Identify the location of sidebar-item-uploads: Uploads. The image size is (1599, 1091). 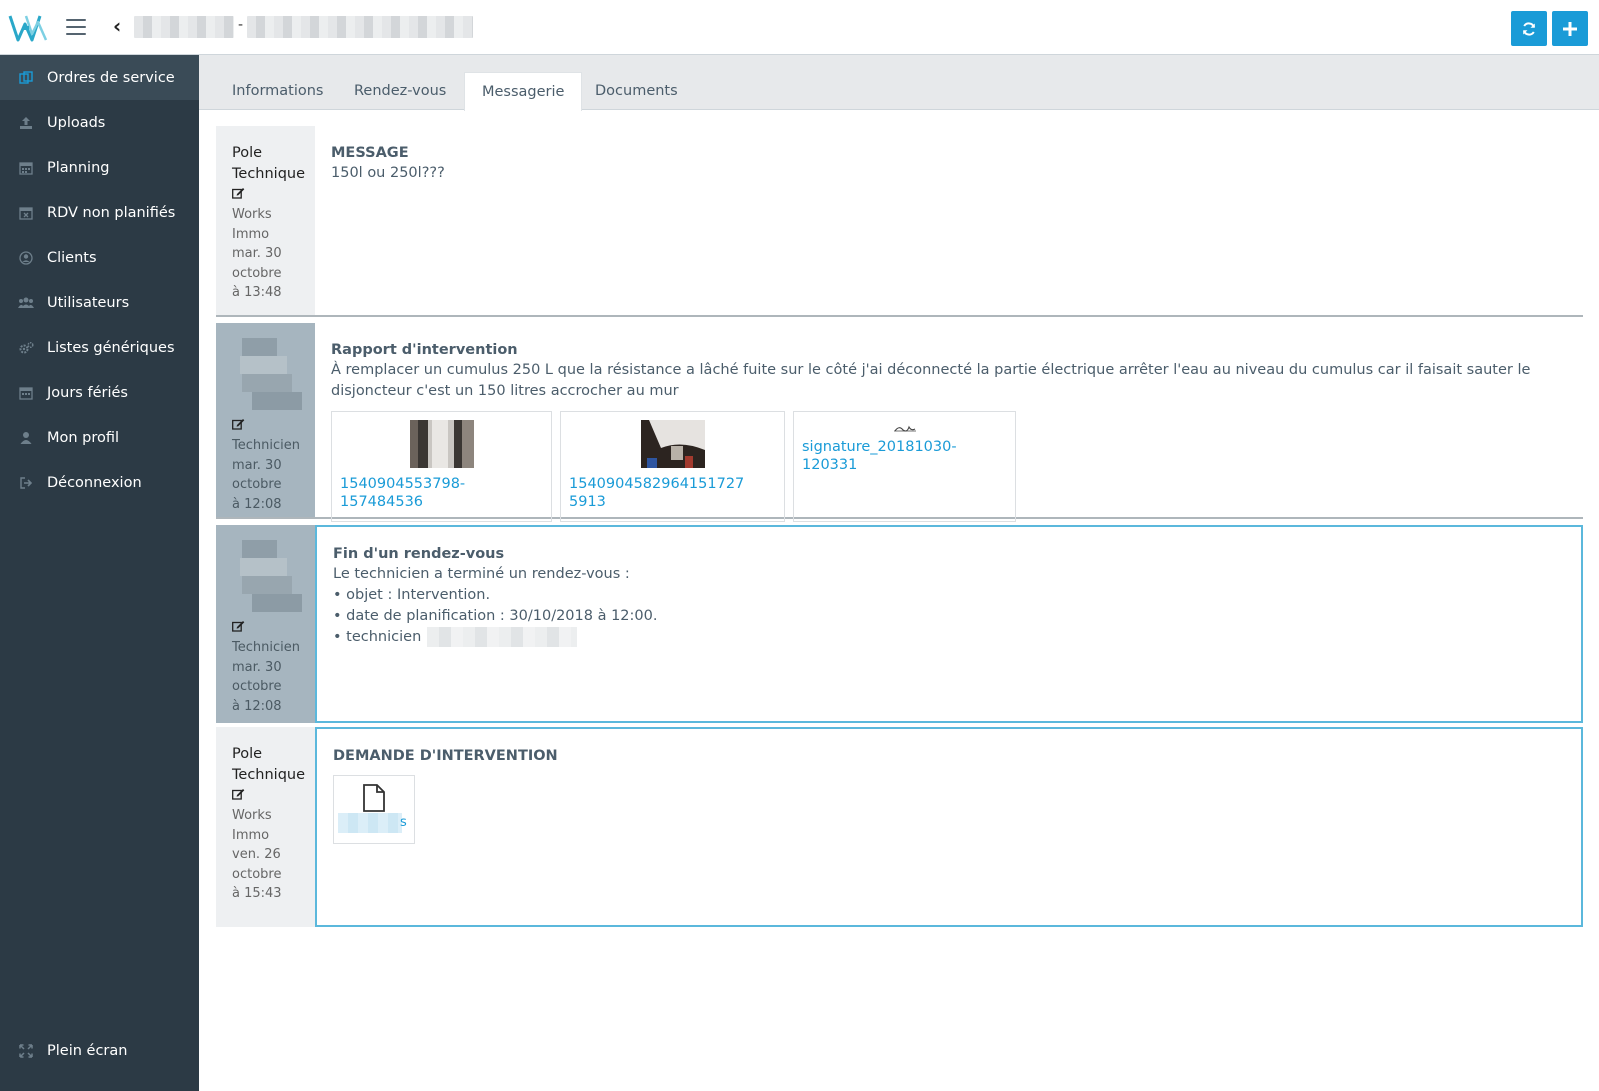
(99, 122).